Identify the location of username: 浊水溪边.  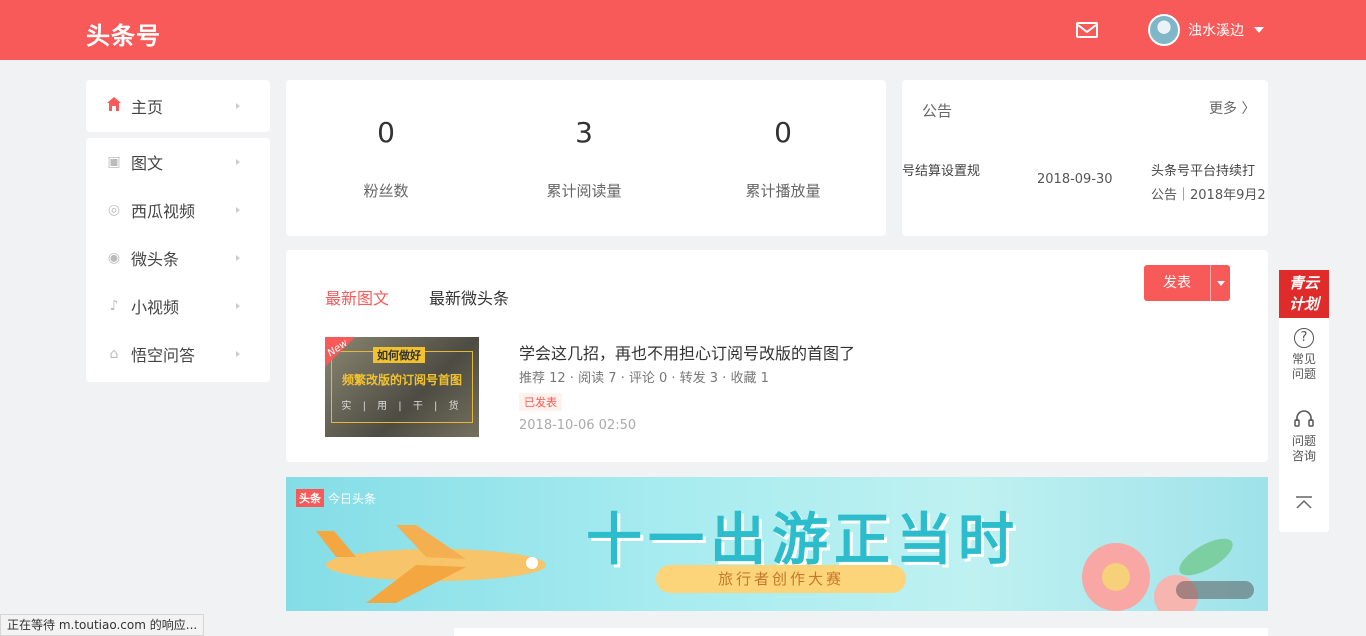
(1216, 30).